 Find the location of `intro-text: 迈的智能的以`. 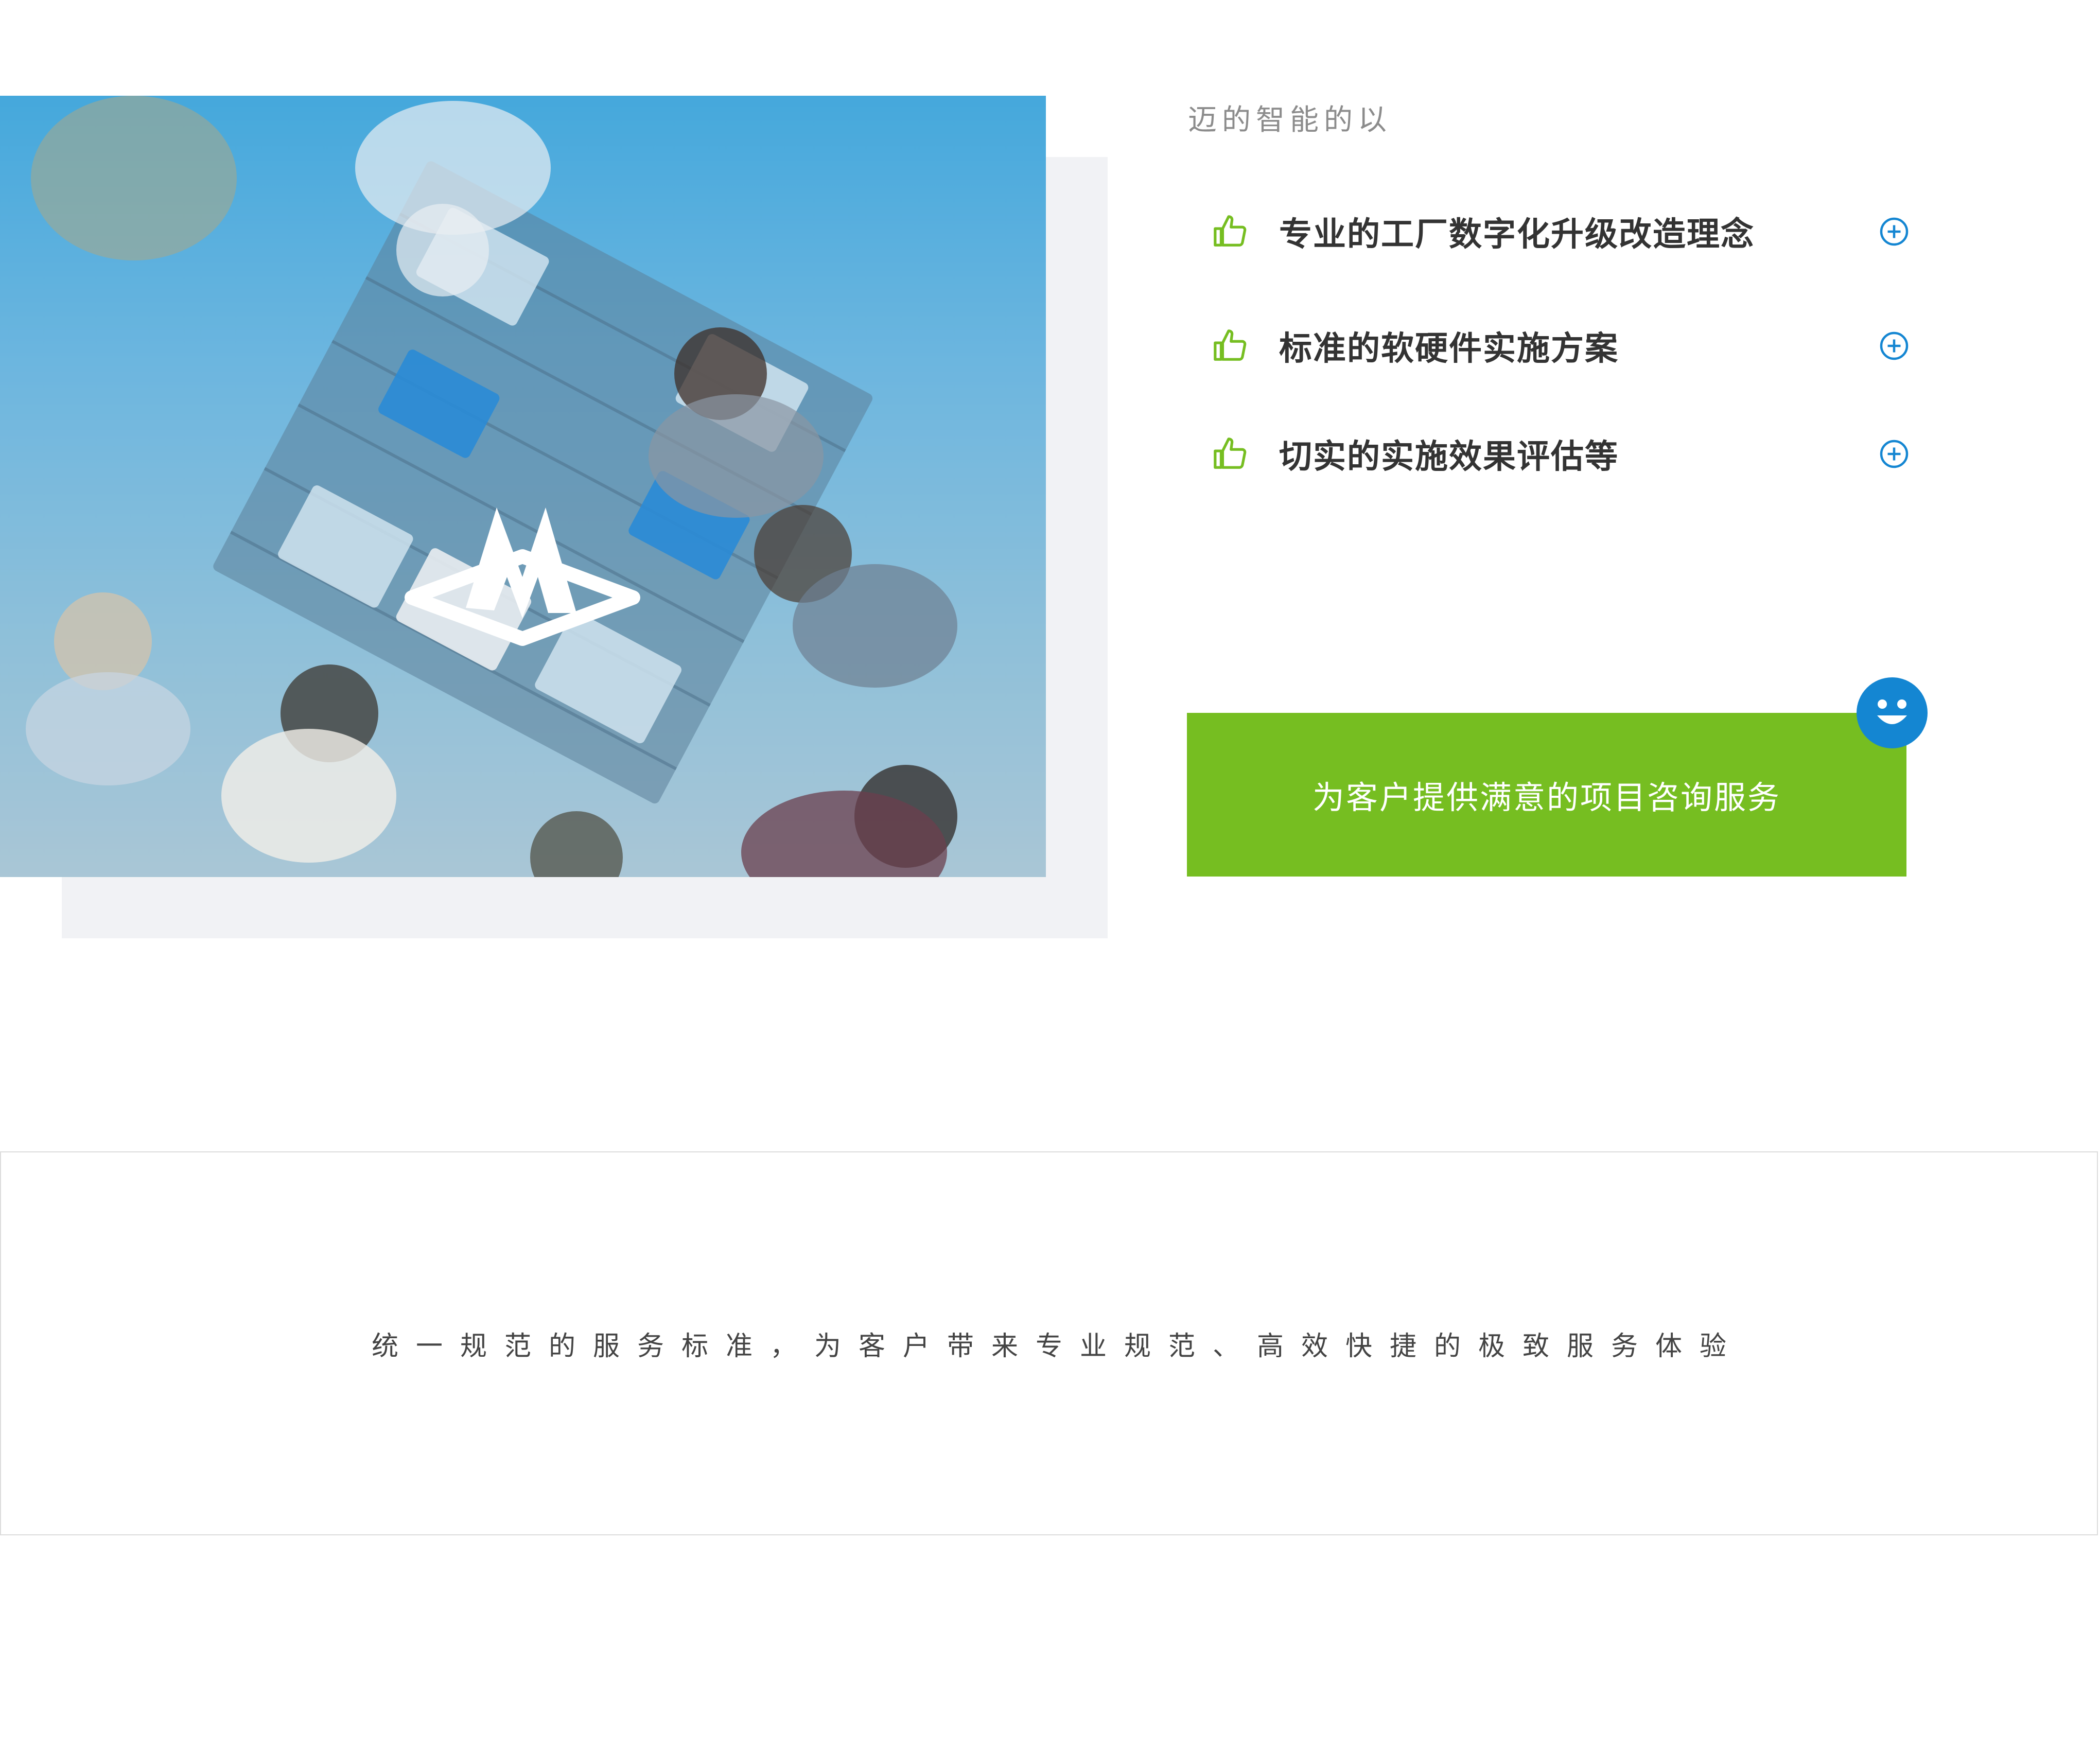

intro-text: 迈的智能的以 is located at coordinates (1290, 120).